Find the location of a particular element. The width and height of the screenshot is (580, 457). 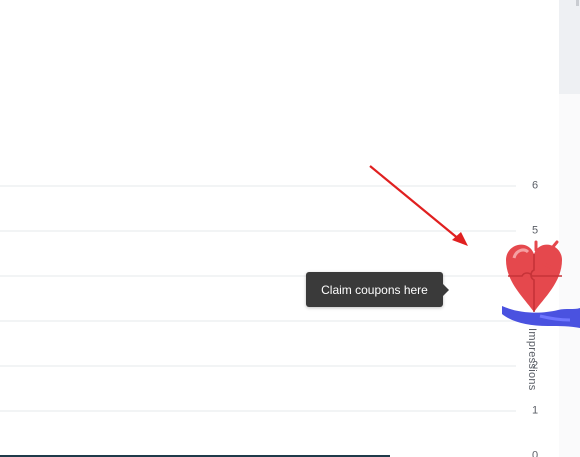

y-tick-label: 0 is located at coordinates (535, 453).